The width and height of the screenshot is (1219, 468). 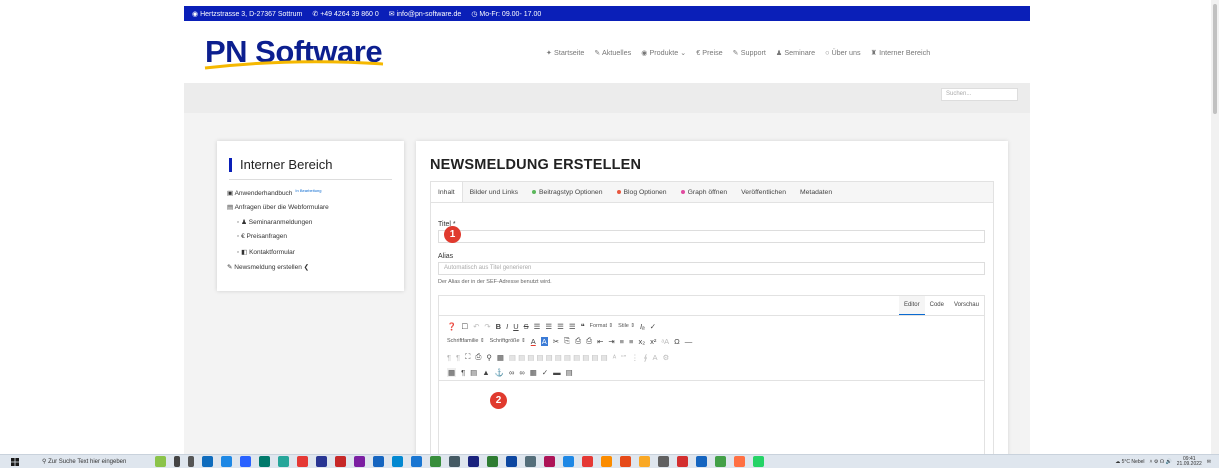 I want to click on underline-icon: U, so click(x=515, y=326).